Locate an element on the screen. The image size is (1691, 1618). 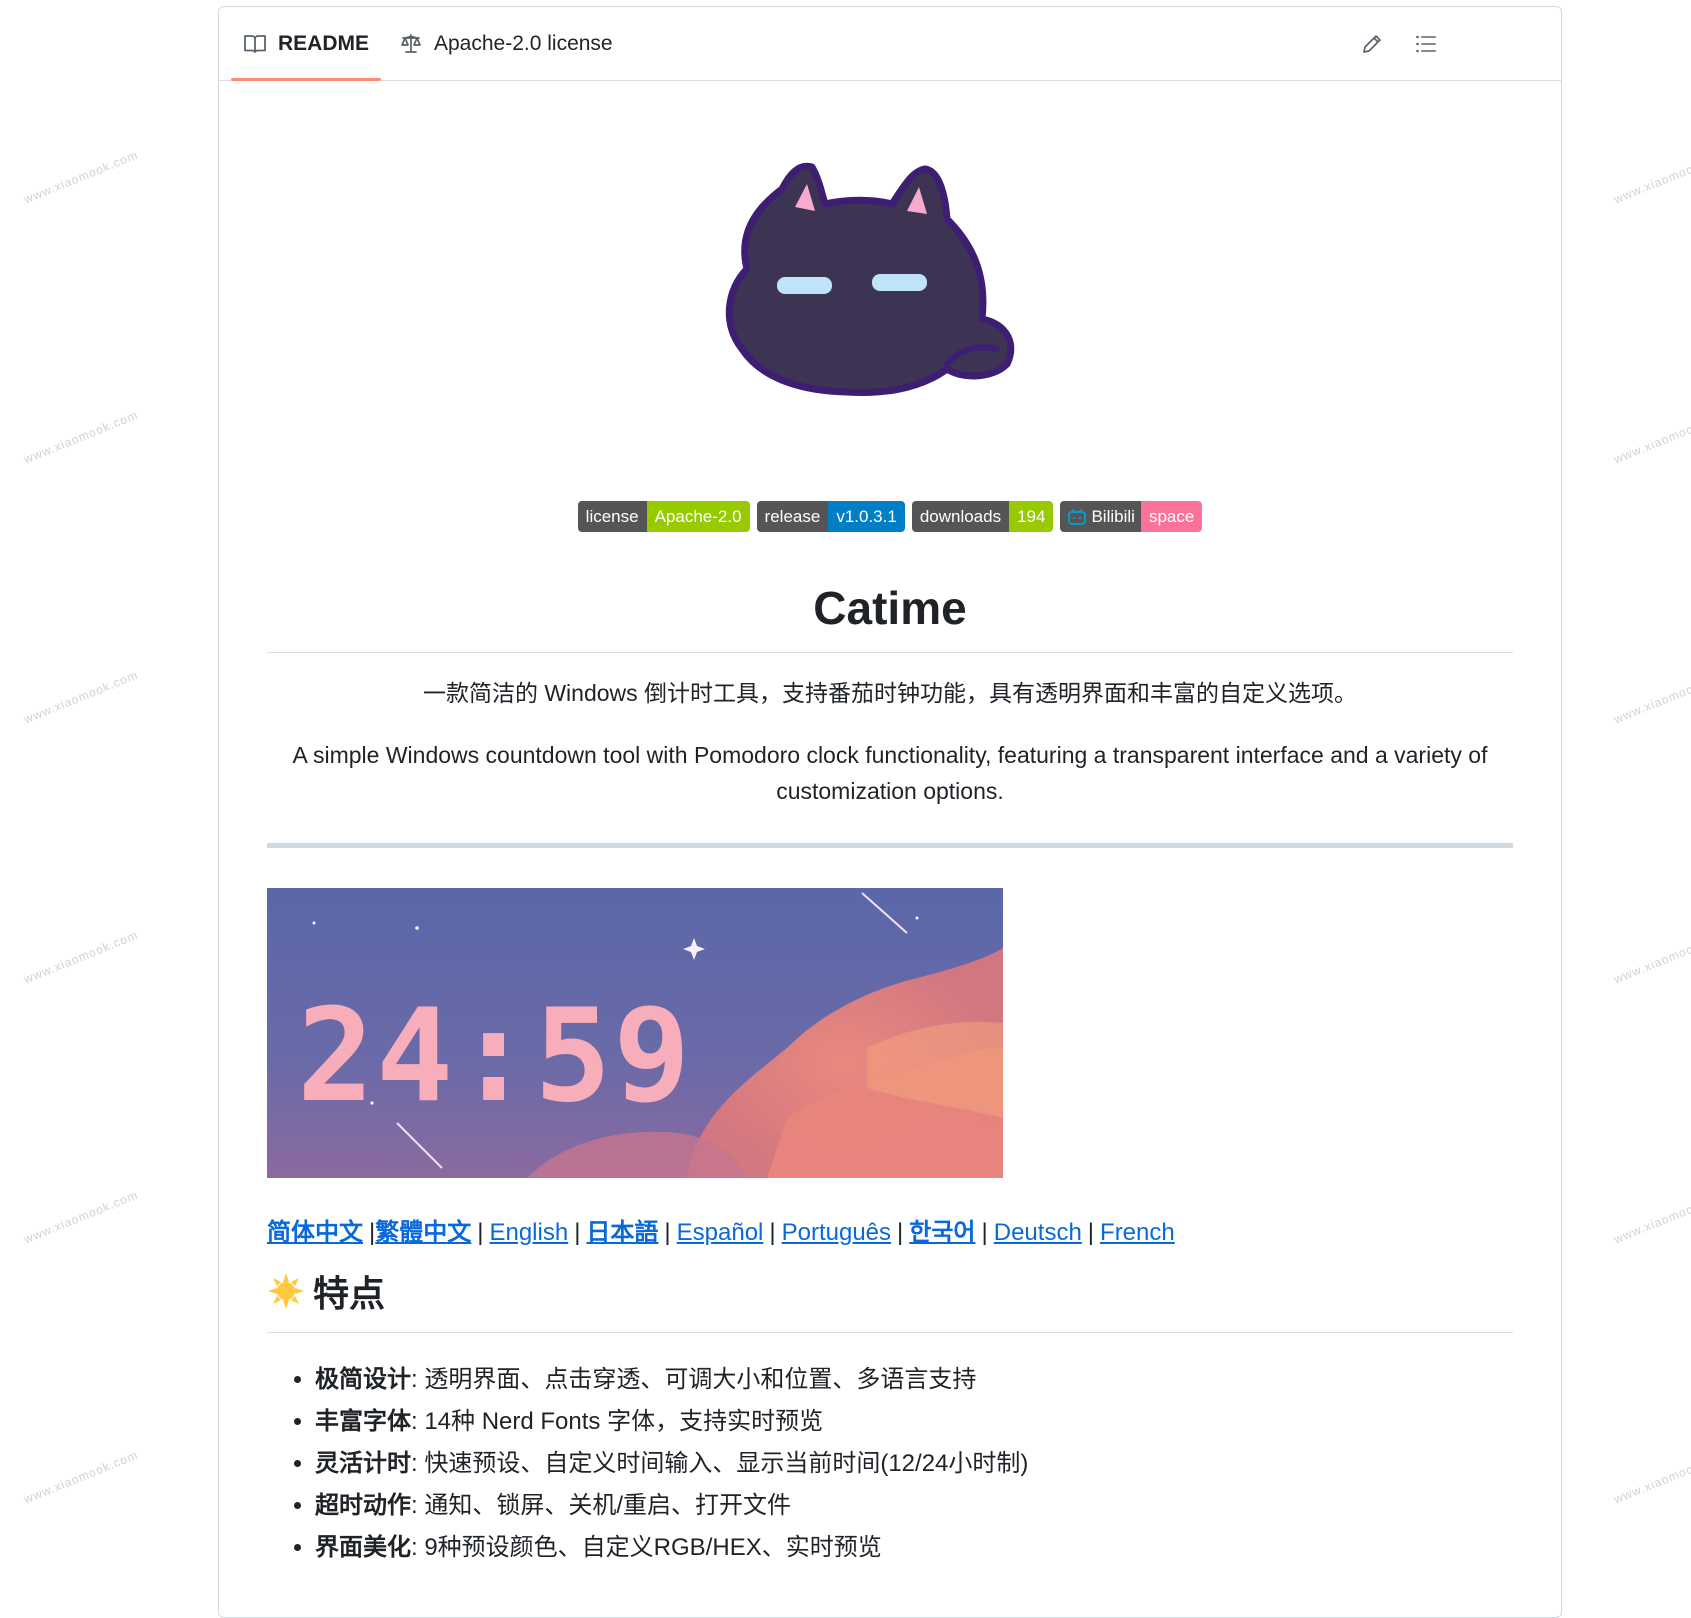
language-link-8: French is located at coordinates (1137, 1232).